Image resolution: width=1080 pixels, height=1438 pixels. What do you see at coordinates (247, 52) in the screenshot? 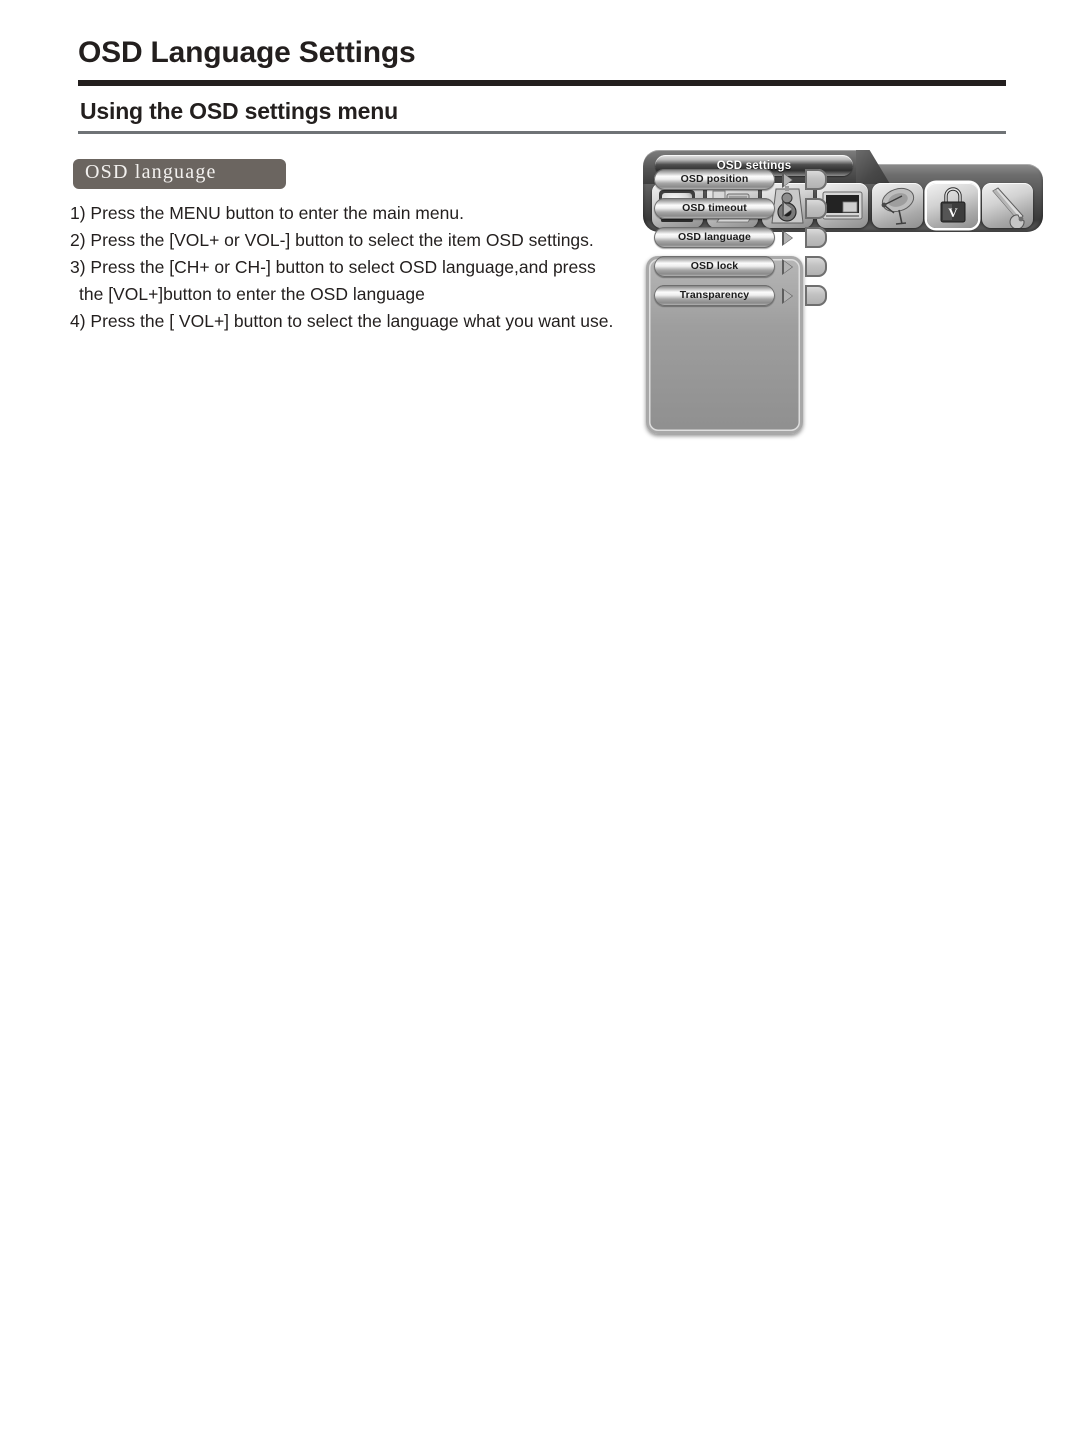
I see `page-title: OSD Language Settings` at bounding box center [247, 52].